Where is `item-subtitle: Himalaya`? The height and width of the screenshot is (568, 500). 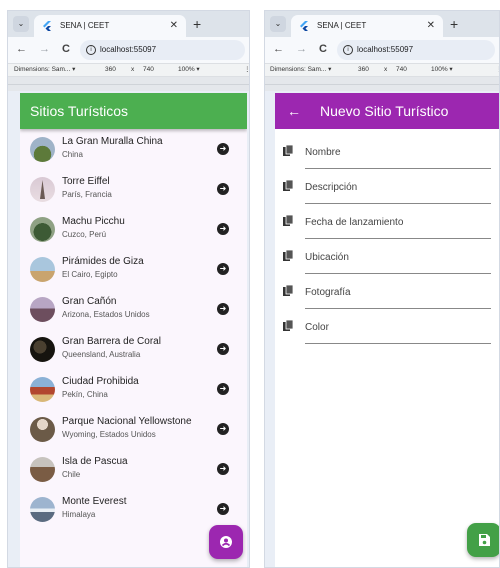 item-subtitle: Himalaya is located at coordinates (79, 514).